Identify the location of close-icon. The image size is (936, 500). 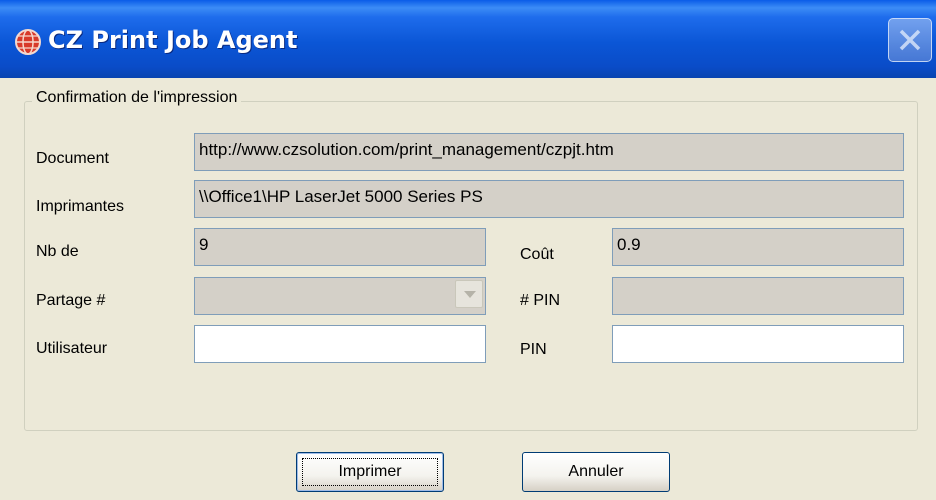
(910, 40).